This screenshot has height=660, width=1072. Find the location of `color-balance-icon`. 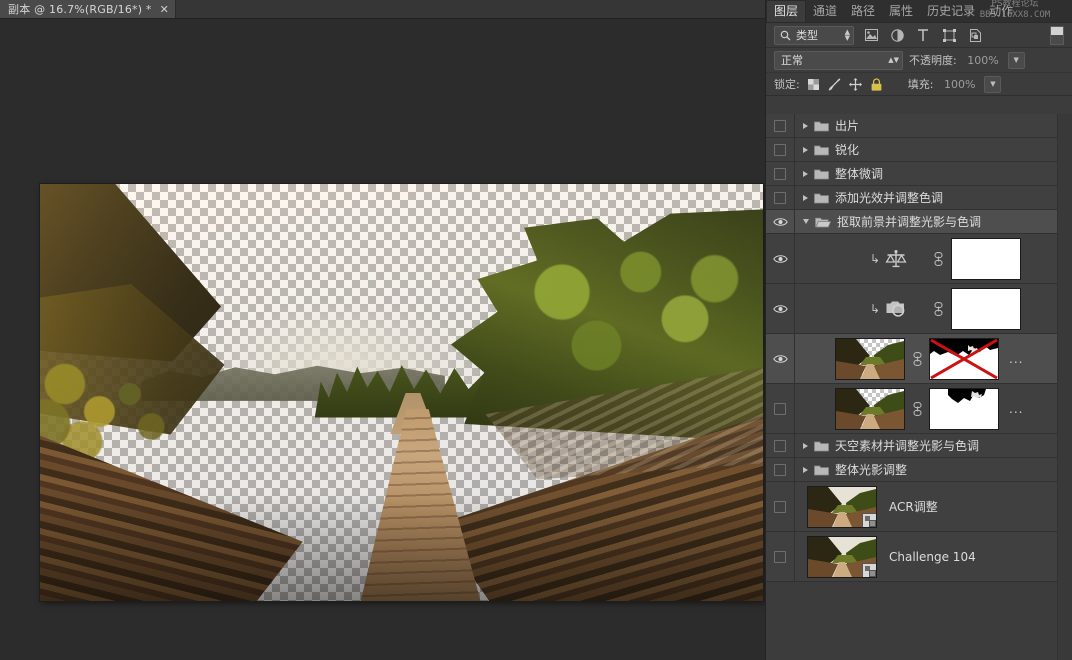

color-balance-icon is located at coordinates (896, 259).